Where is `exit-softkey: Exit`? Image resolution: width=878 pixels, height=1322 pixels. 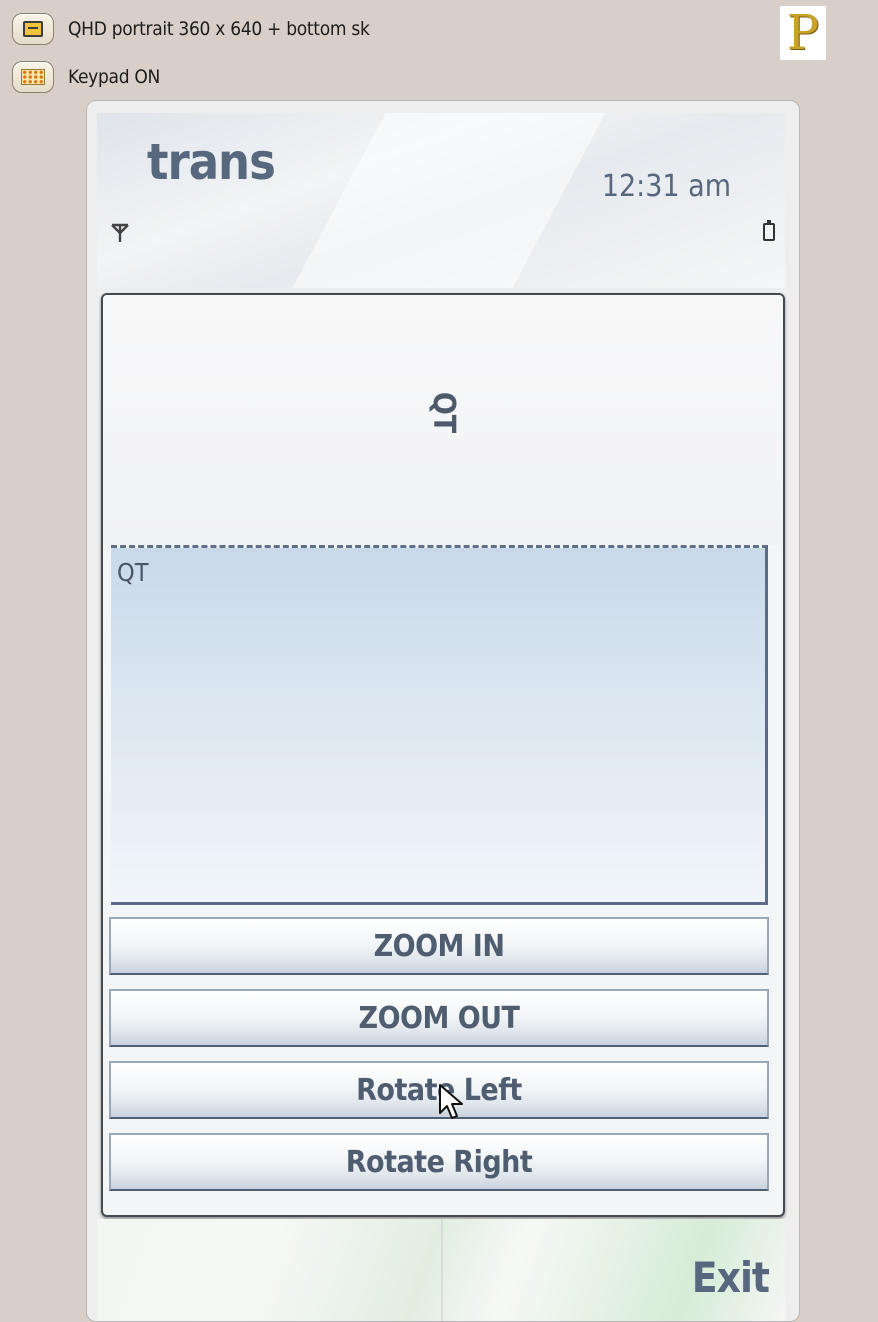
exit-softkey: Exit is located at coordinates (731, 1277).